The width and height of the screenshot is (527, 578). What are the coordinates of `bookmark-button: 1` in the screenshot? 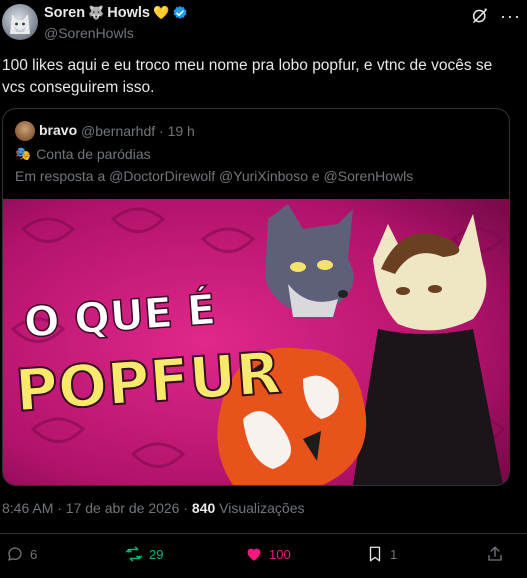 It's located at (381, 554).